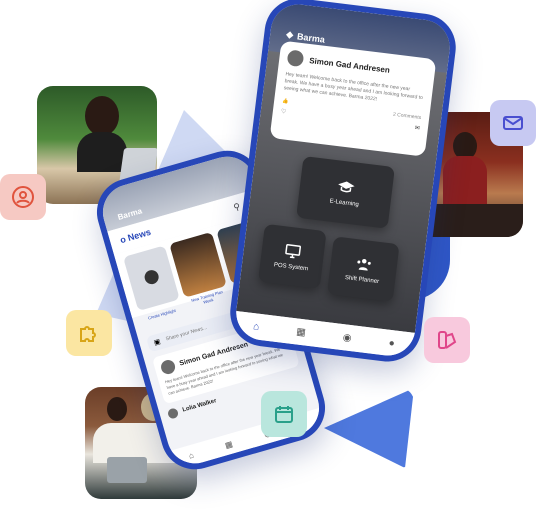 The image size is (536, 517). I want to click on comment-count: 2 Comments, so click(407, 116).